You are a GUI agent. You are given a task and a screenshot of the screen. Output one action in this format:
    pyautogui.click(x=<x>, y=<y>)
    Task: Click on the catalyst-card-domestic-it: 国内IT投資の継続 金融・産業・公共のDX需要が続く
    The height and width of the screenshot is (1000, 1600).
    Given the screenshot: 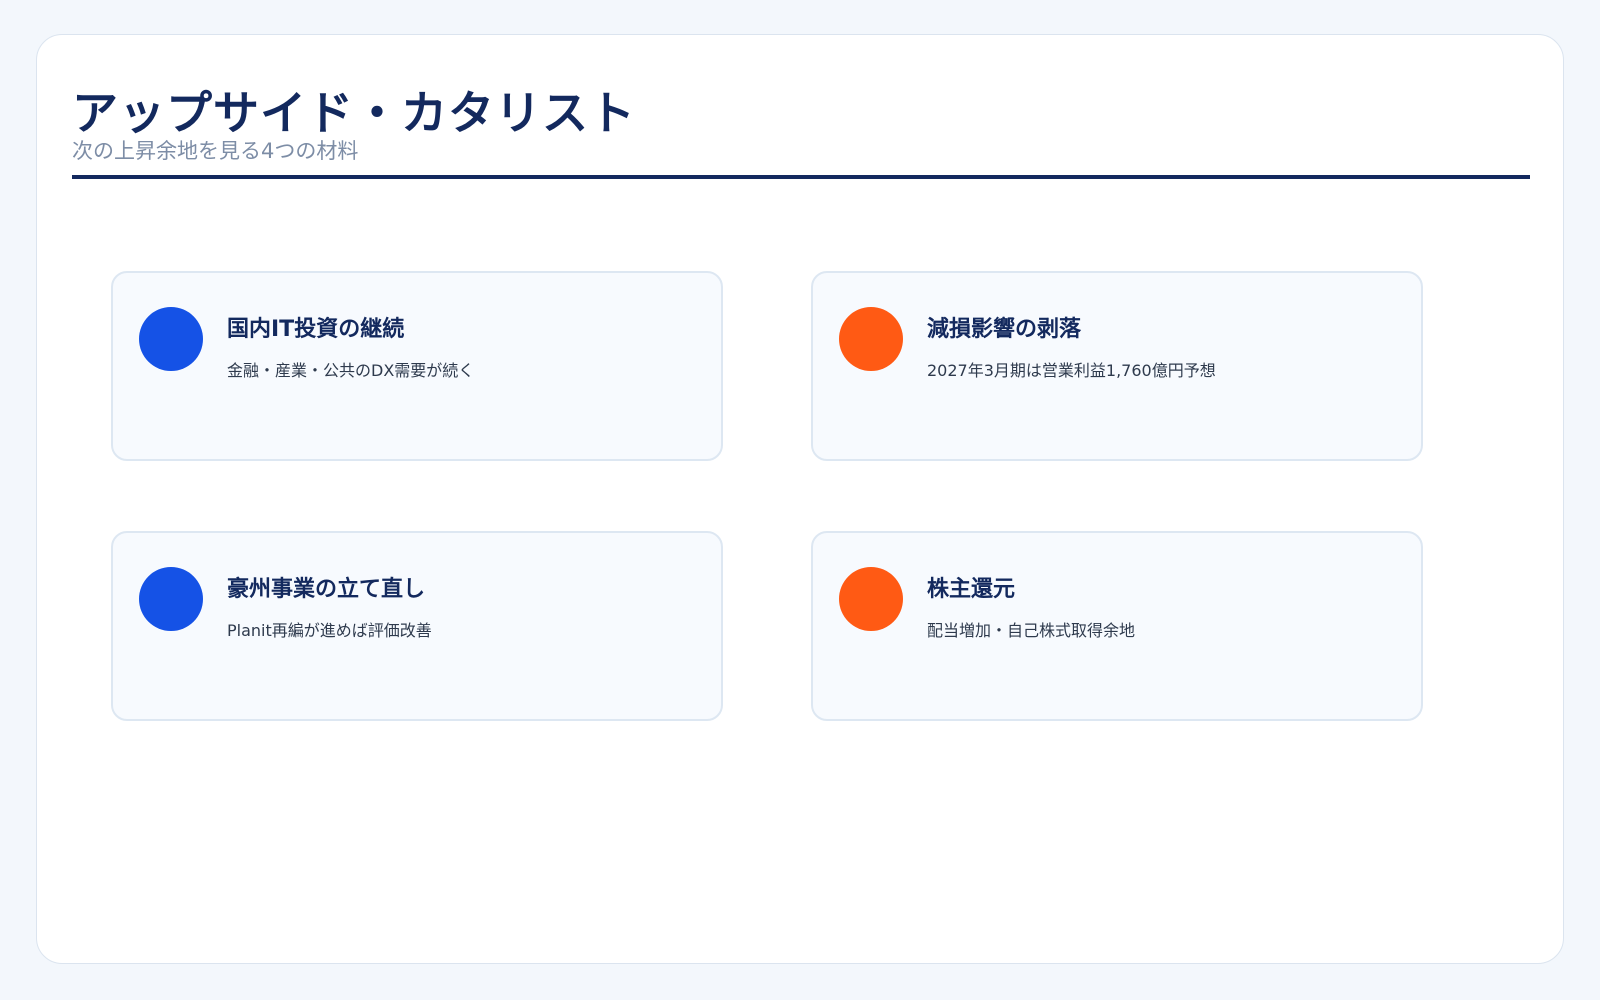 What is the action you would take?
    pyautogui.click(x=417, y=366)
    